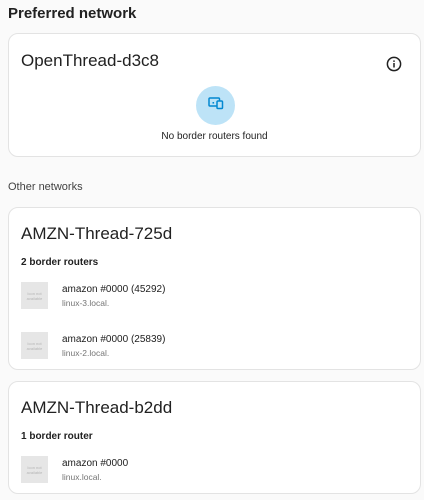 The width and height of the screenshot is (424, 500). What do you see at coordinates (97, 407) in the screenshot?
I see `network-name: AMZN-Thread-b2dd` at bounding box center [97, 407].